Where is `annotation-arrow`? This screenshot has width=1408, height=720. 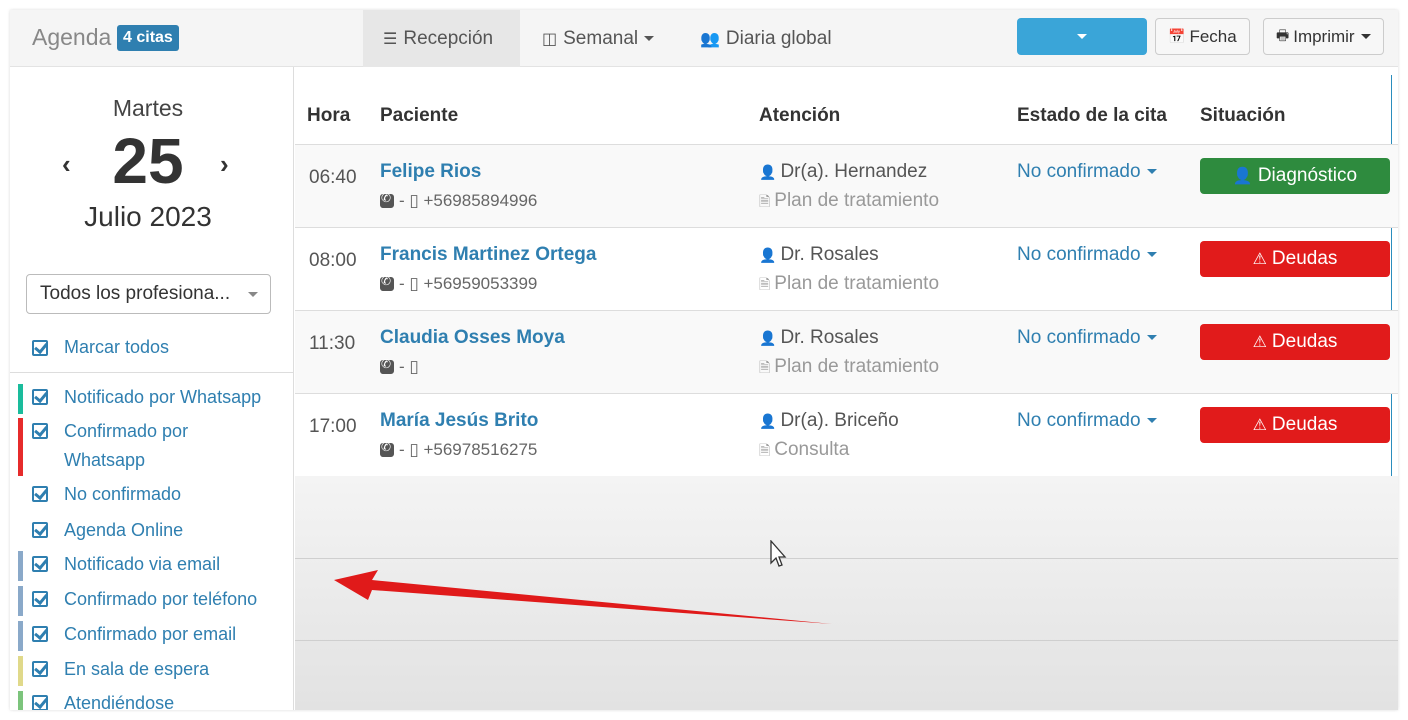 annotation-arrow is located at coordinates (583, 597).